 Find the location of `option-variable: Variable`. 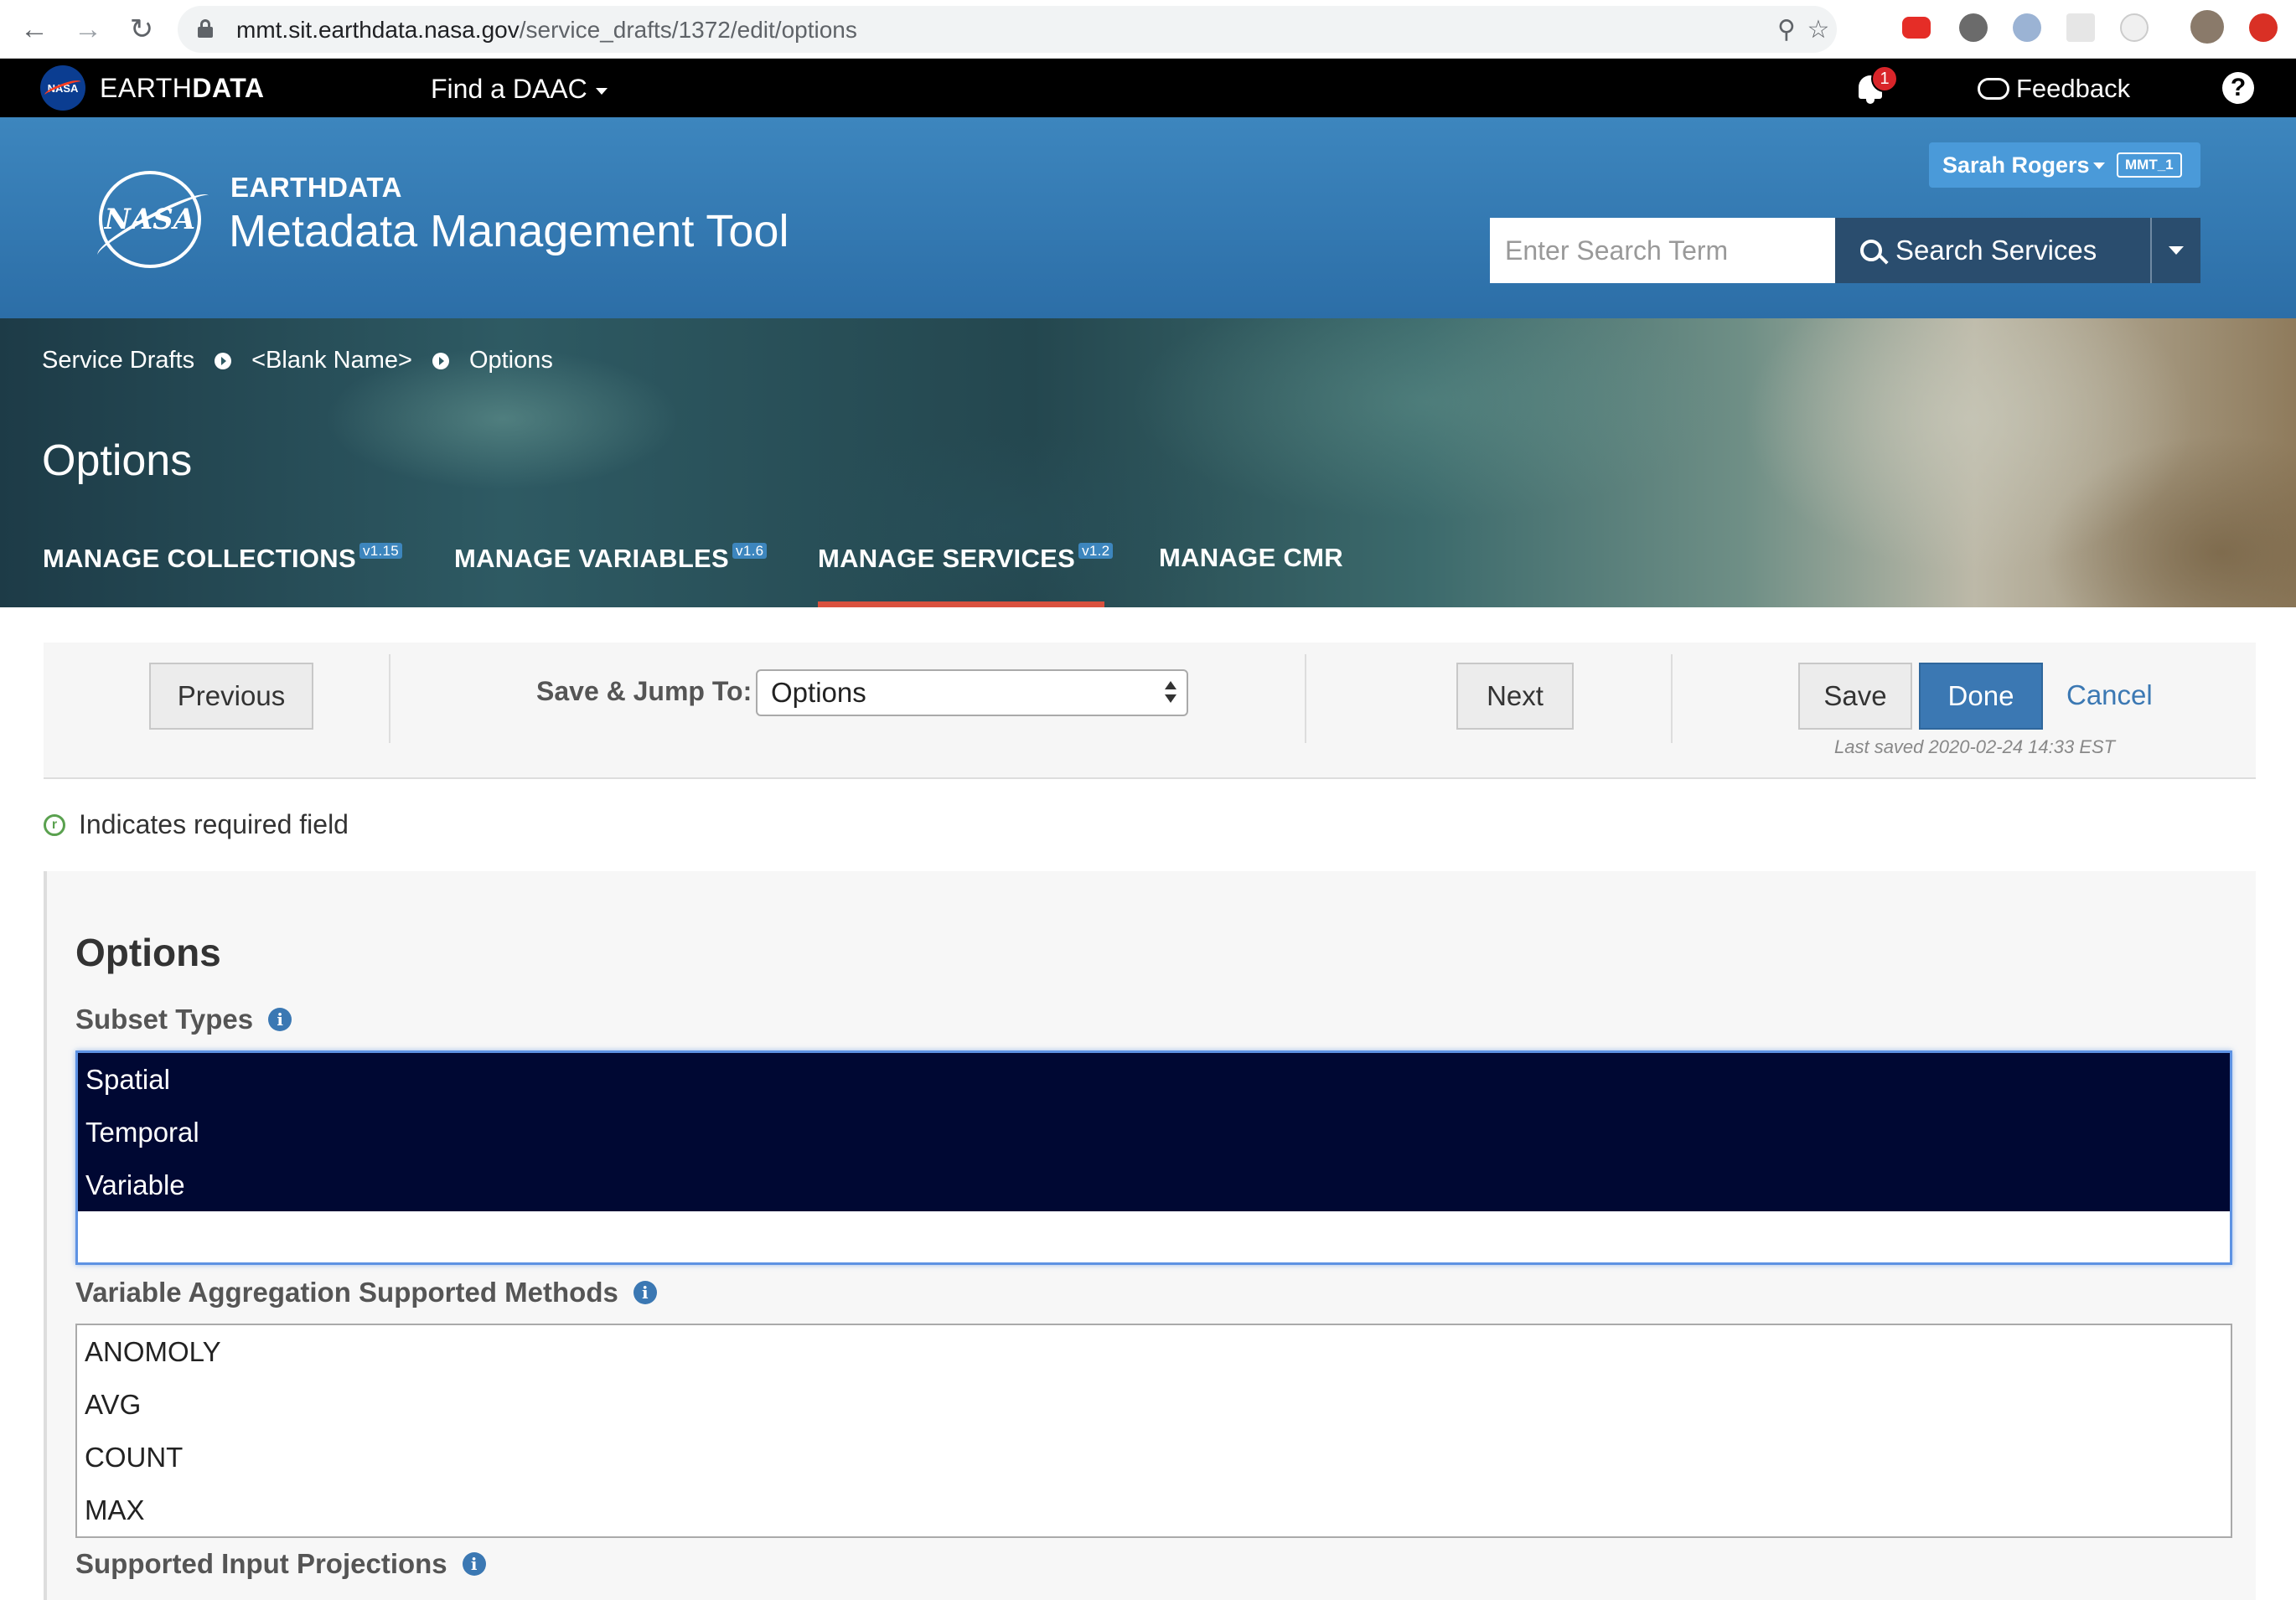

option-variable: Variable is located at coordinates (1154, 1185).